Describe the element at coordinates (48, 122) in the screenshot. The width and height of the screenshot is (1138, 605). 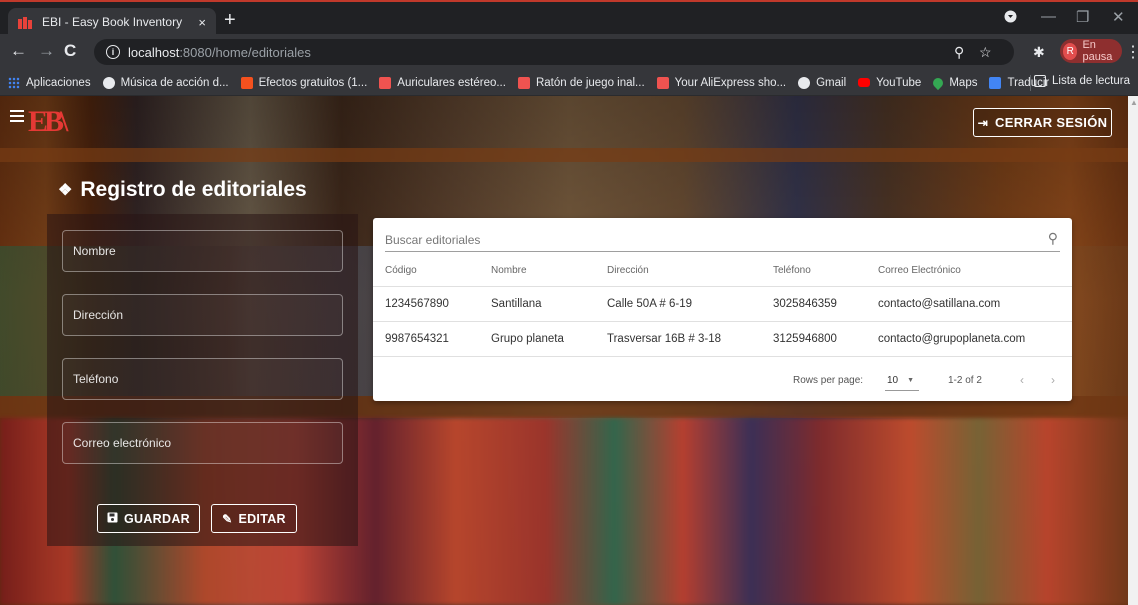
I see `ebi-logo: EB\` at that location.